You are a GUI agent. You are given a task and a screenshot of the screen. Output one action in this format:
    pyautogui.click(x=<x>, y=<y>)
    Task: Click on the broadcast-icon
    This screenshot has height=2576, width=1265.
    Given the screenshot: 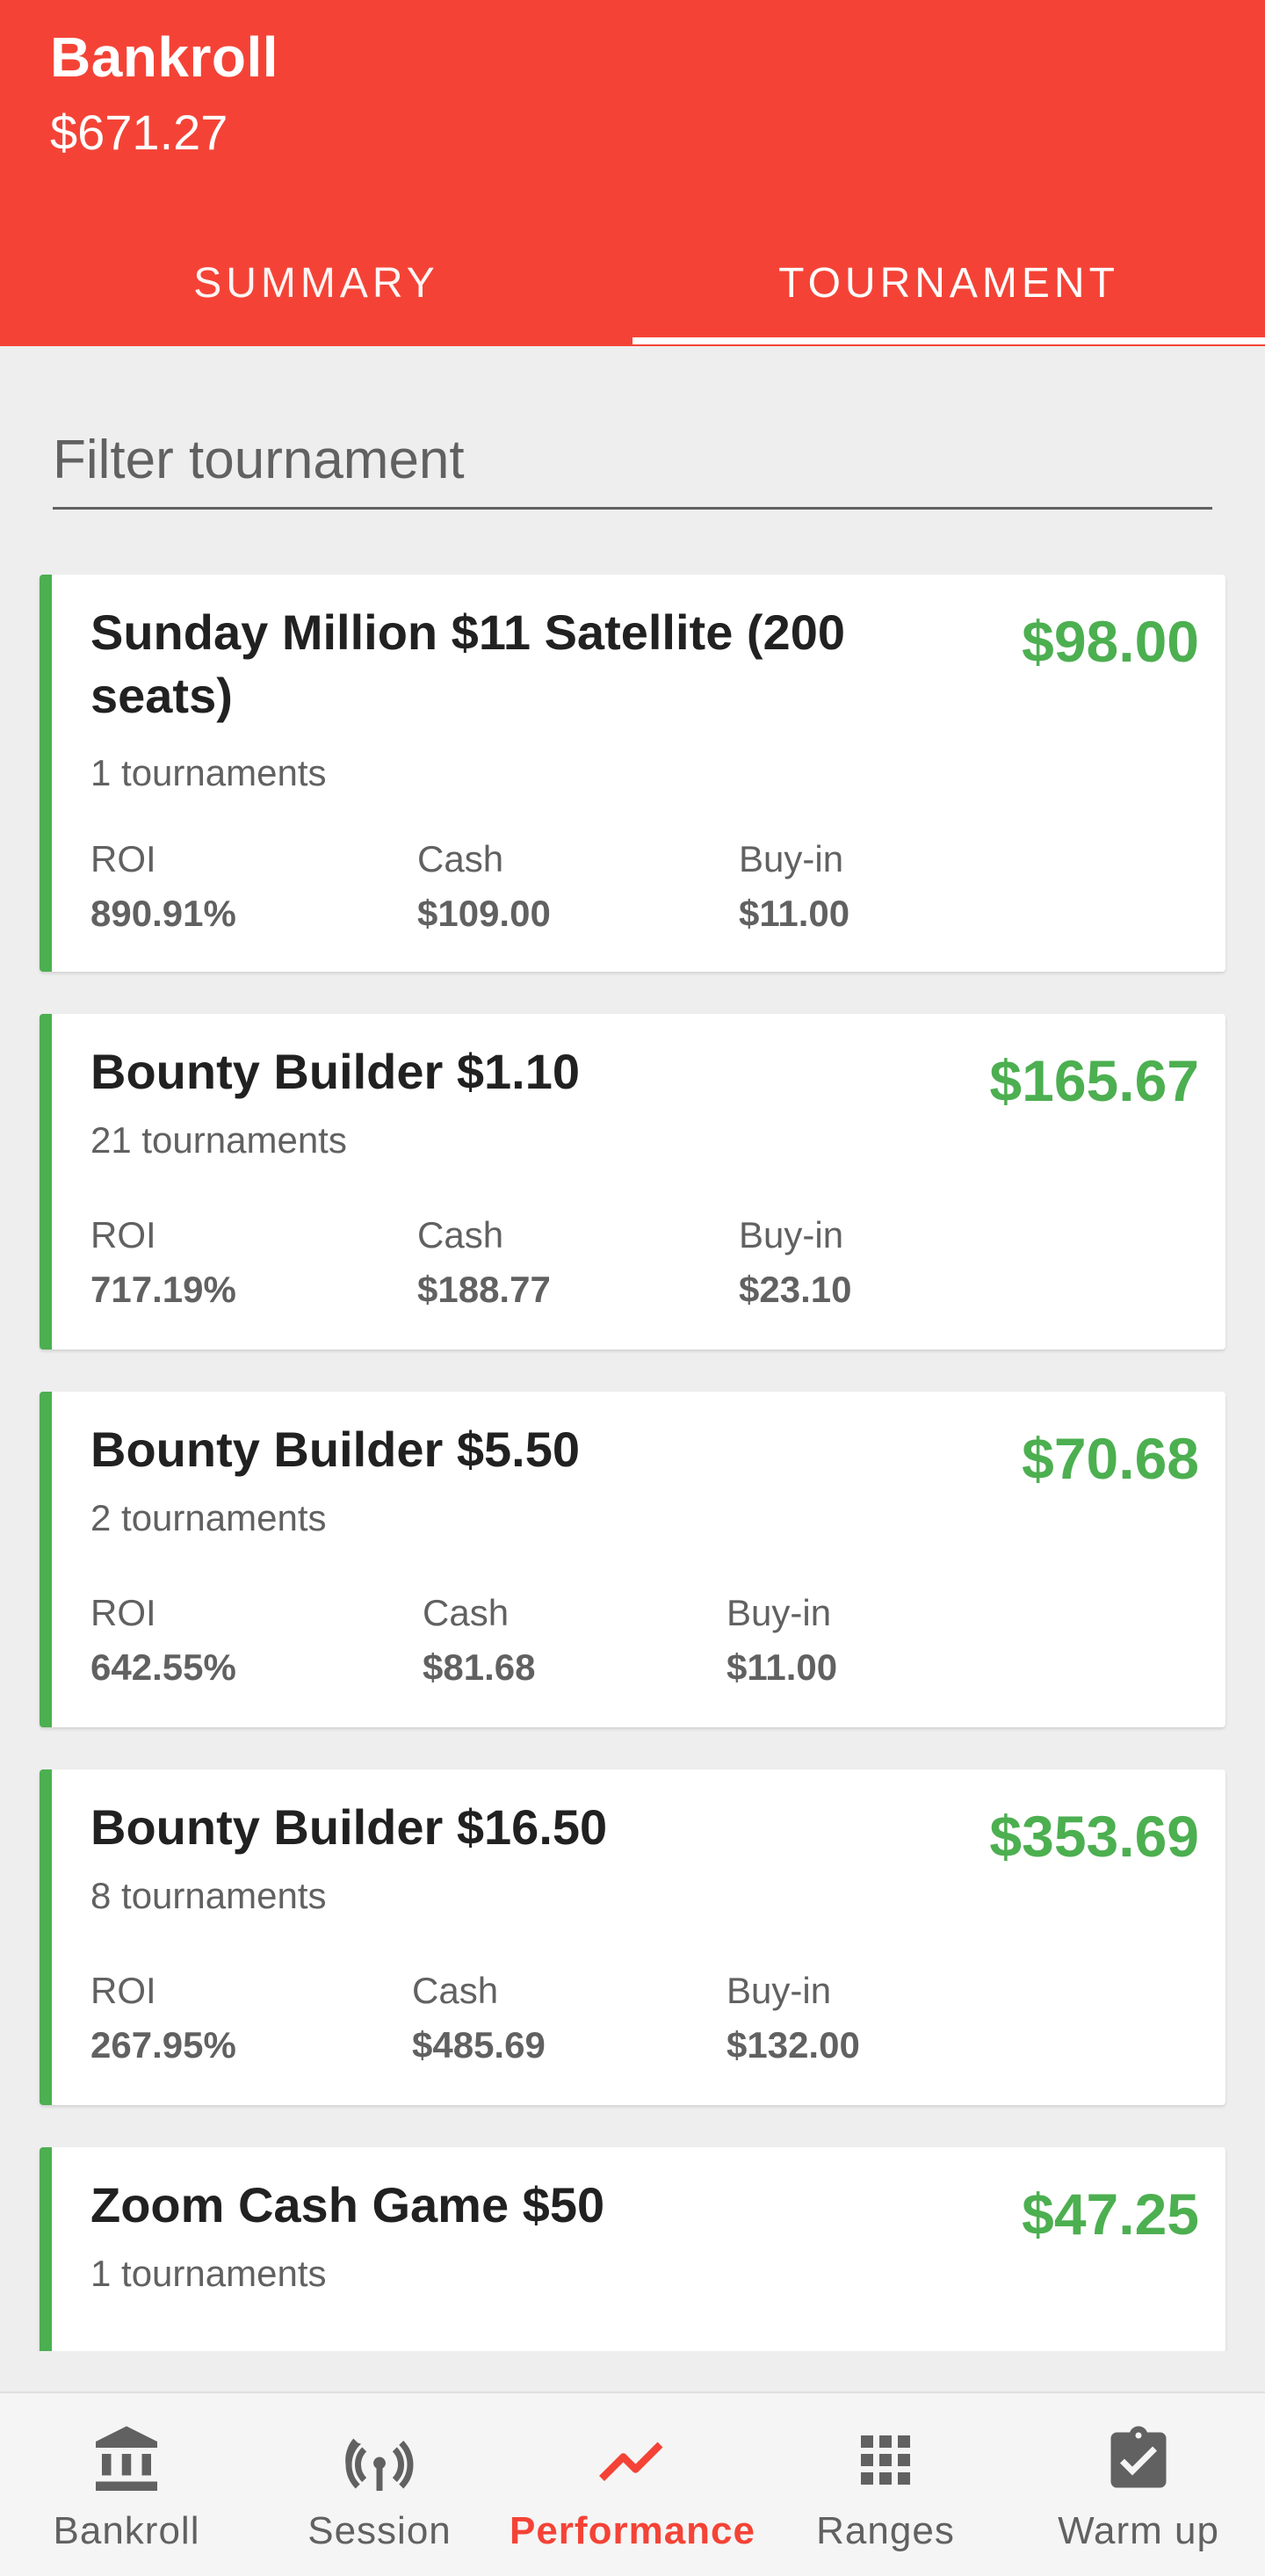 What is the action you would take?
    pyautogui.click(x=380, y=2460)
    